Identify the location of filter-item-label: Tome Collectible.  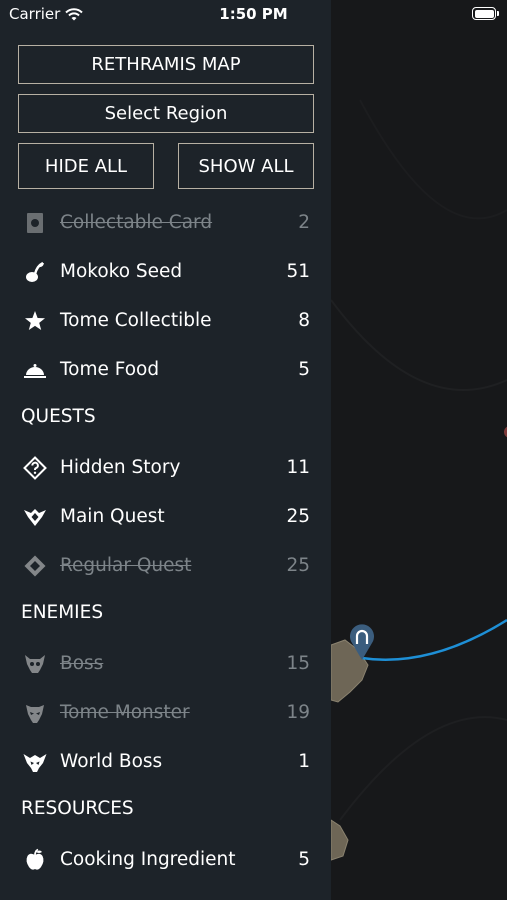
(136, 320).